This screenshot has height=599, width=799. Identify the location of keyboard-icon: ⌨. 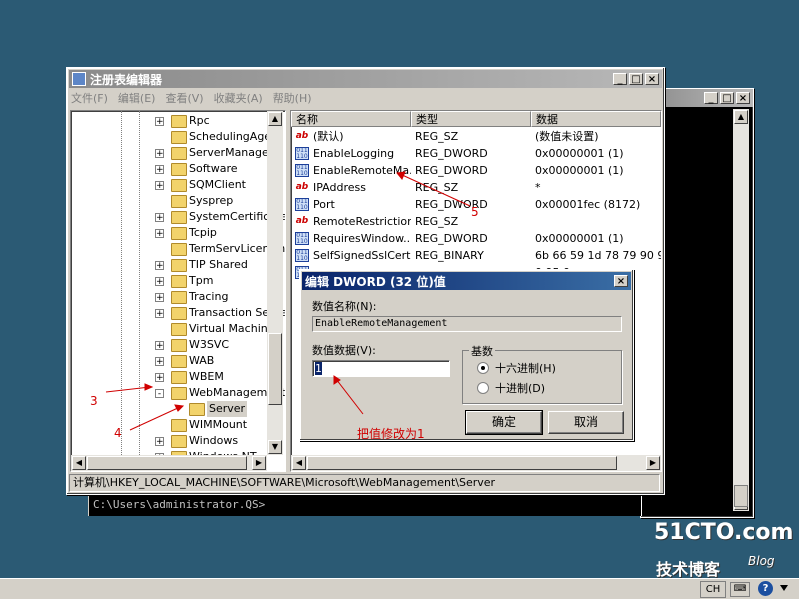
(740, 589).